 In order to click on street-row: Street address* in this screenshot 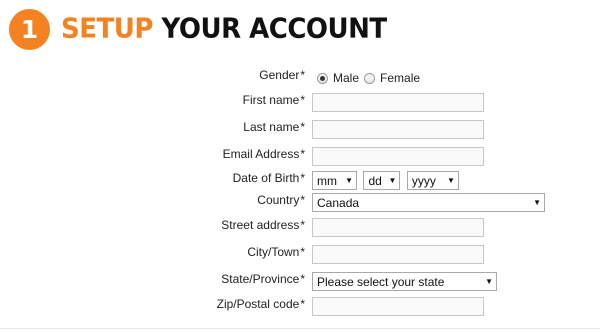, I will do `click(300, 229)`.